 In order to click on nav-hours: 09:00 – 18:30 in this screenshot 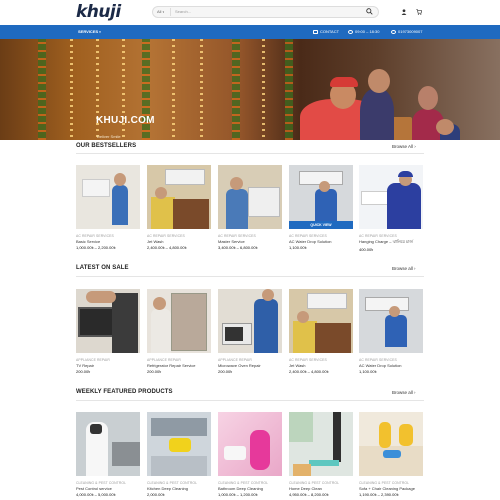, I will do `click(363, 31)`.